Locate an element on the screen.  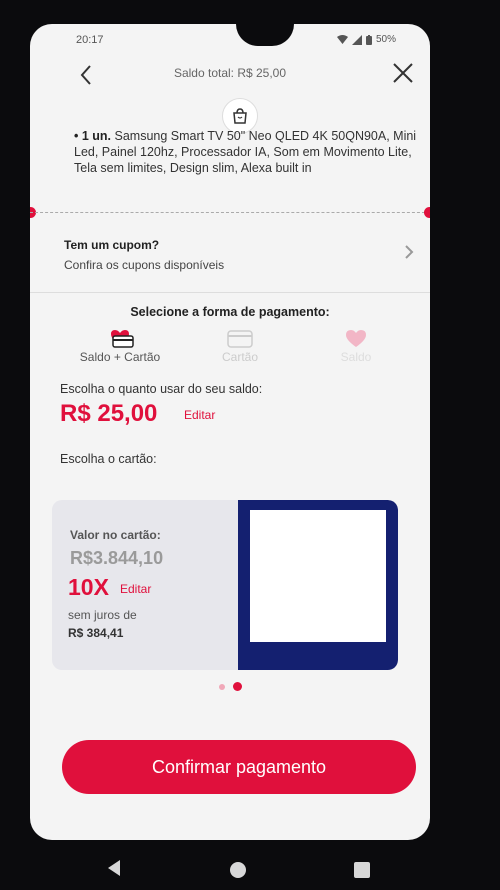
payment-method-title: Selecione a forma de pagamento: is located at coordinates (230, 312).